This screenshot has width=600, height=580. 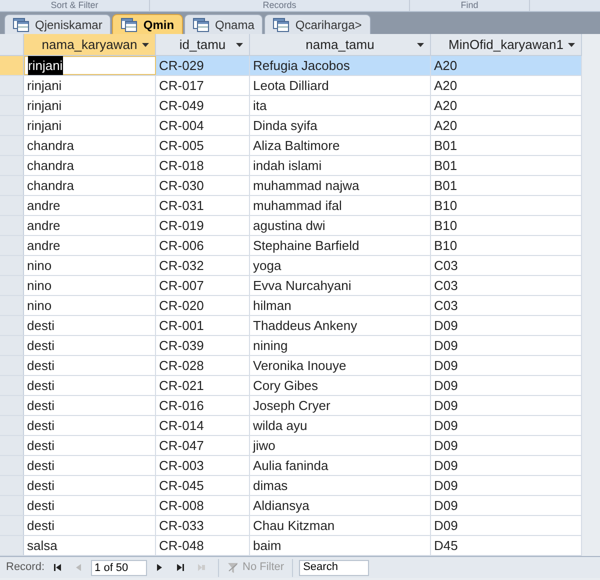 I want to click on table-cell: CR-028, so click(x=203, y=365).